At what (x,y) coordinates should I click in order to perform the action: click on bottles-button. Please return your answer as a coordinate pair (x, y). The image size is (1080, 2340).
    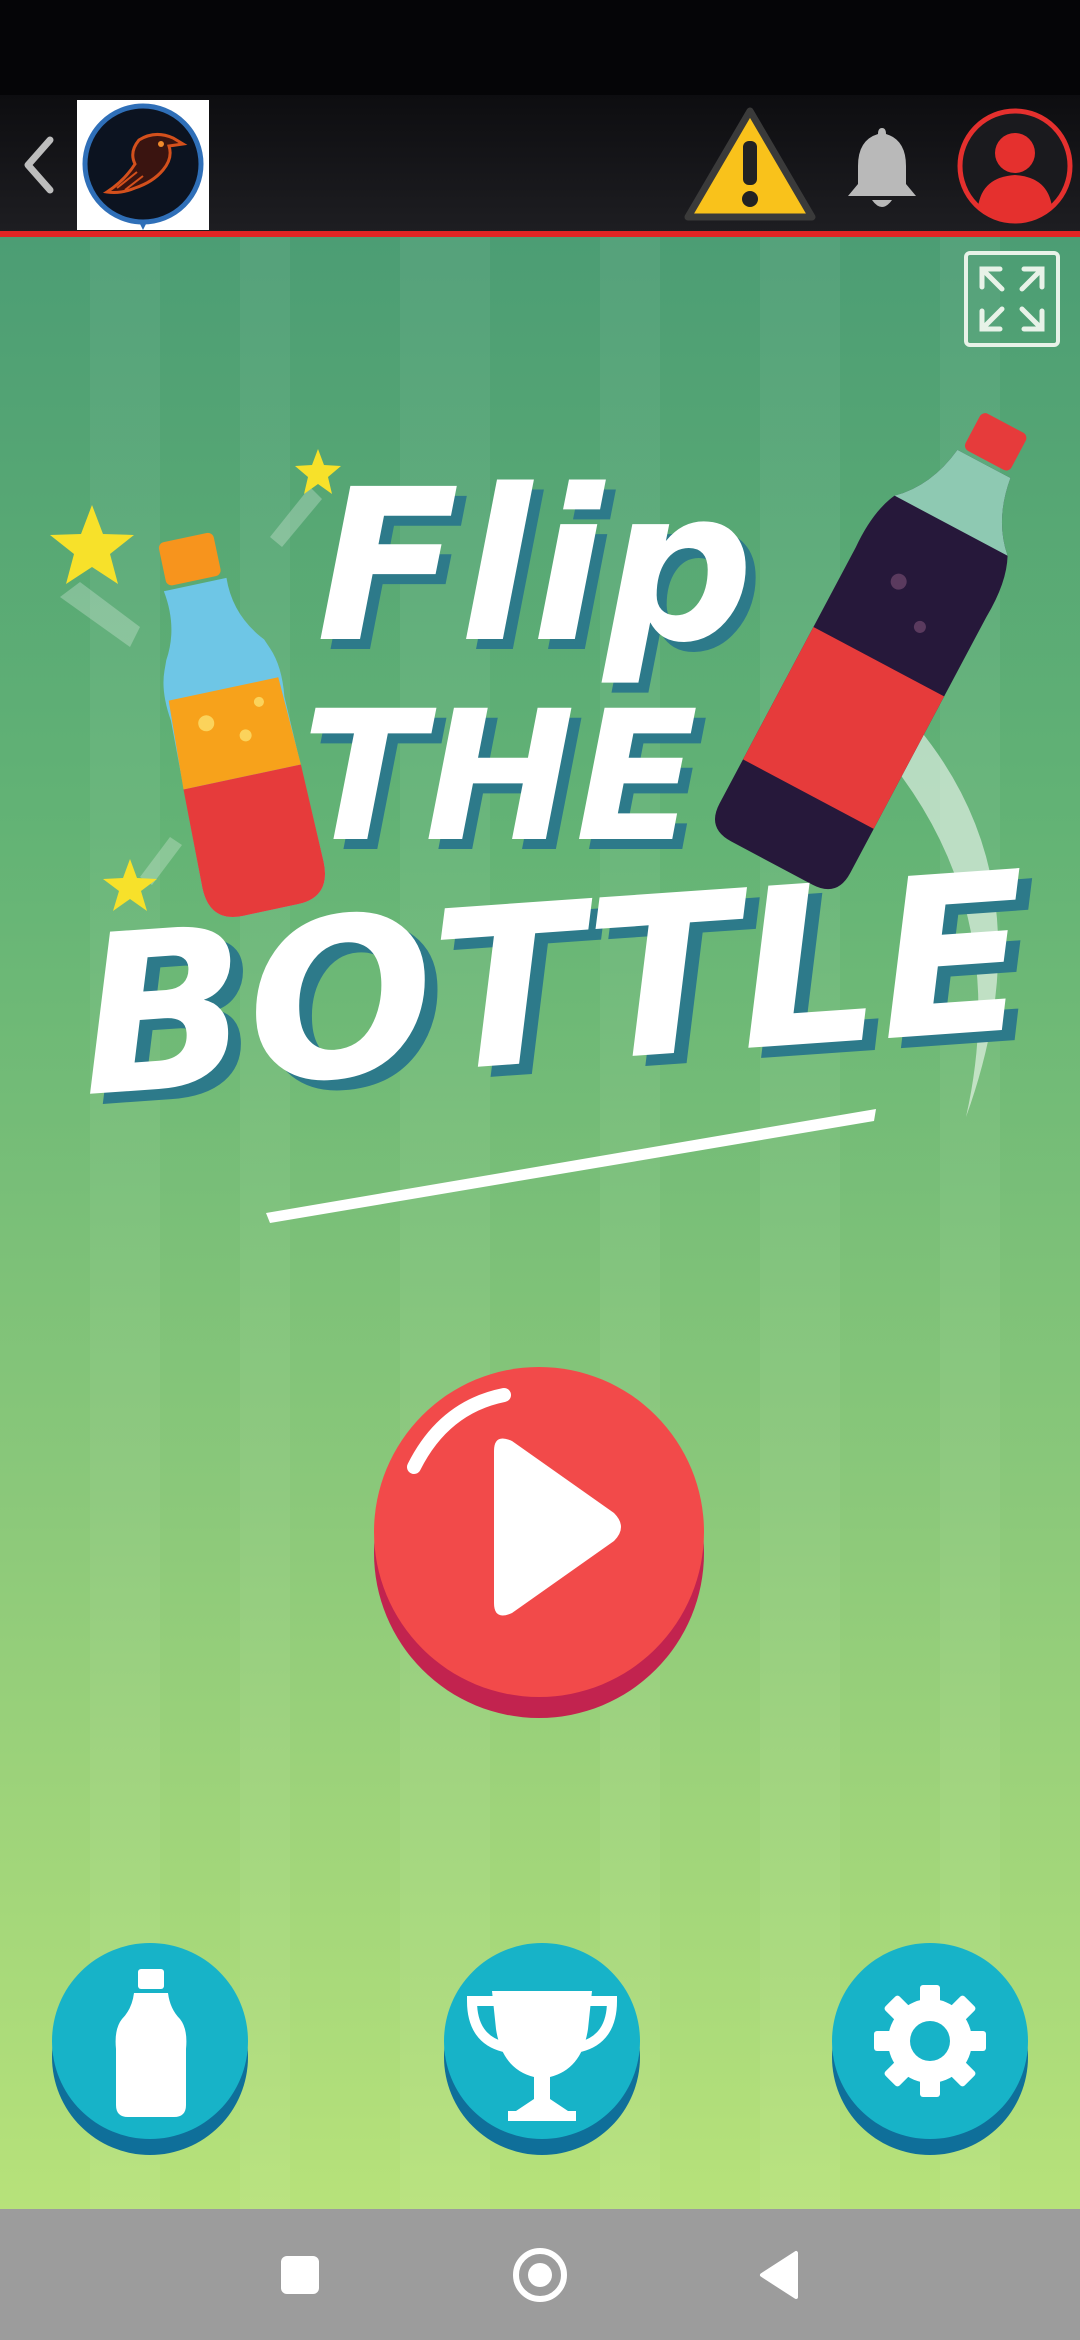
    Looking at the image, I should click on (150, 2049).